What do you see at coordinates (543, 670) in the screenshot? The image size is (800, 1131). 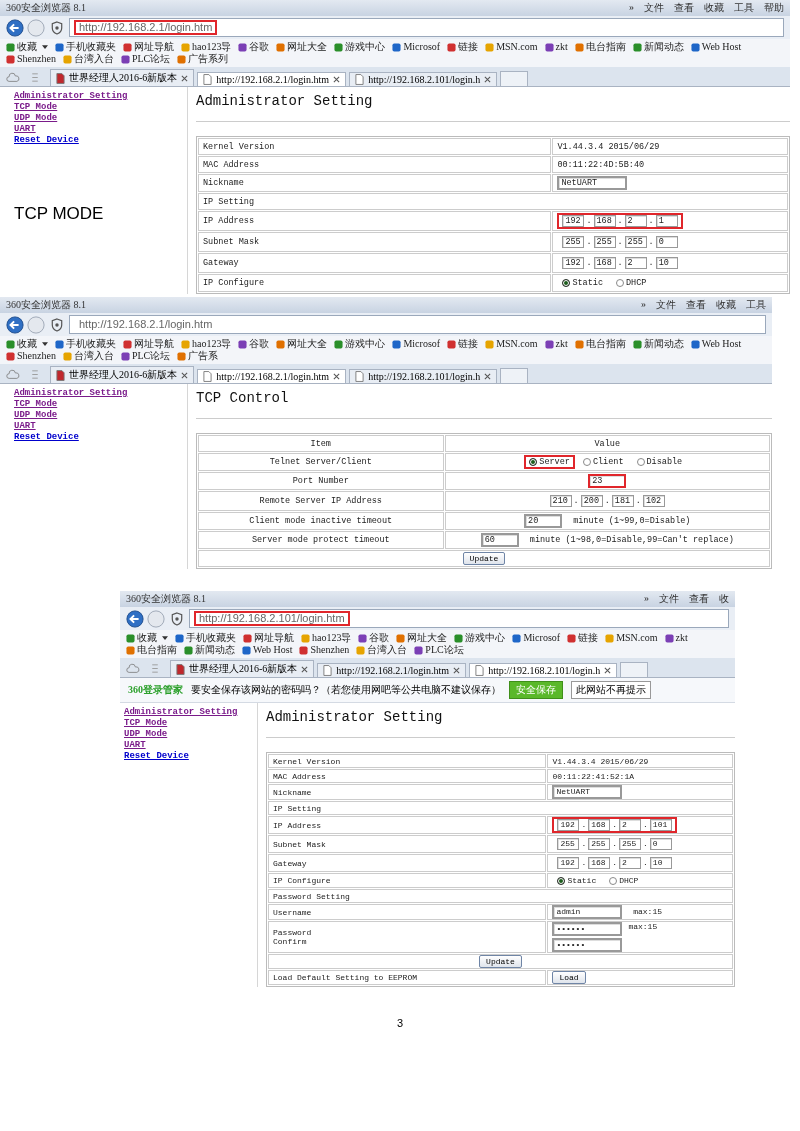 I see `browser-tab: http://192.168.2.101/login.h` at bounding box center [543, 670].